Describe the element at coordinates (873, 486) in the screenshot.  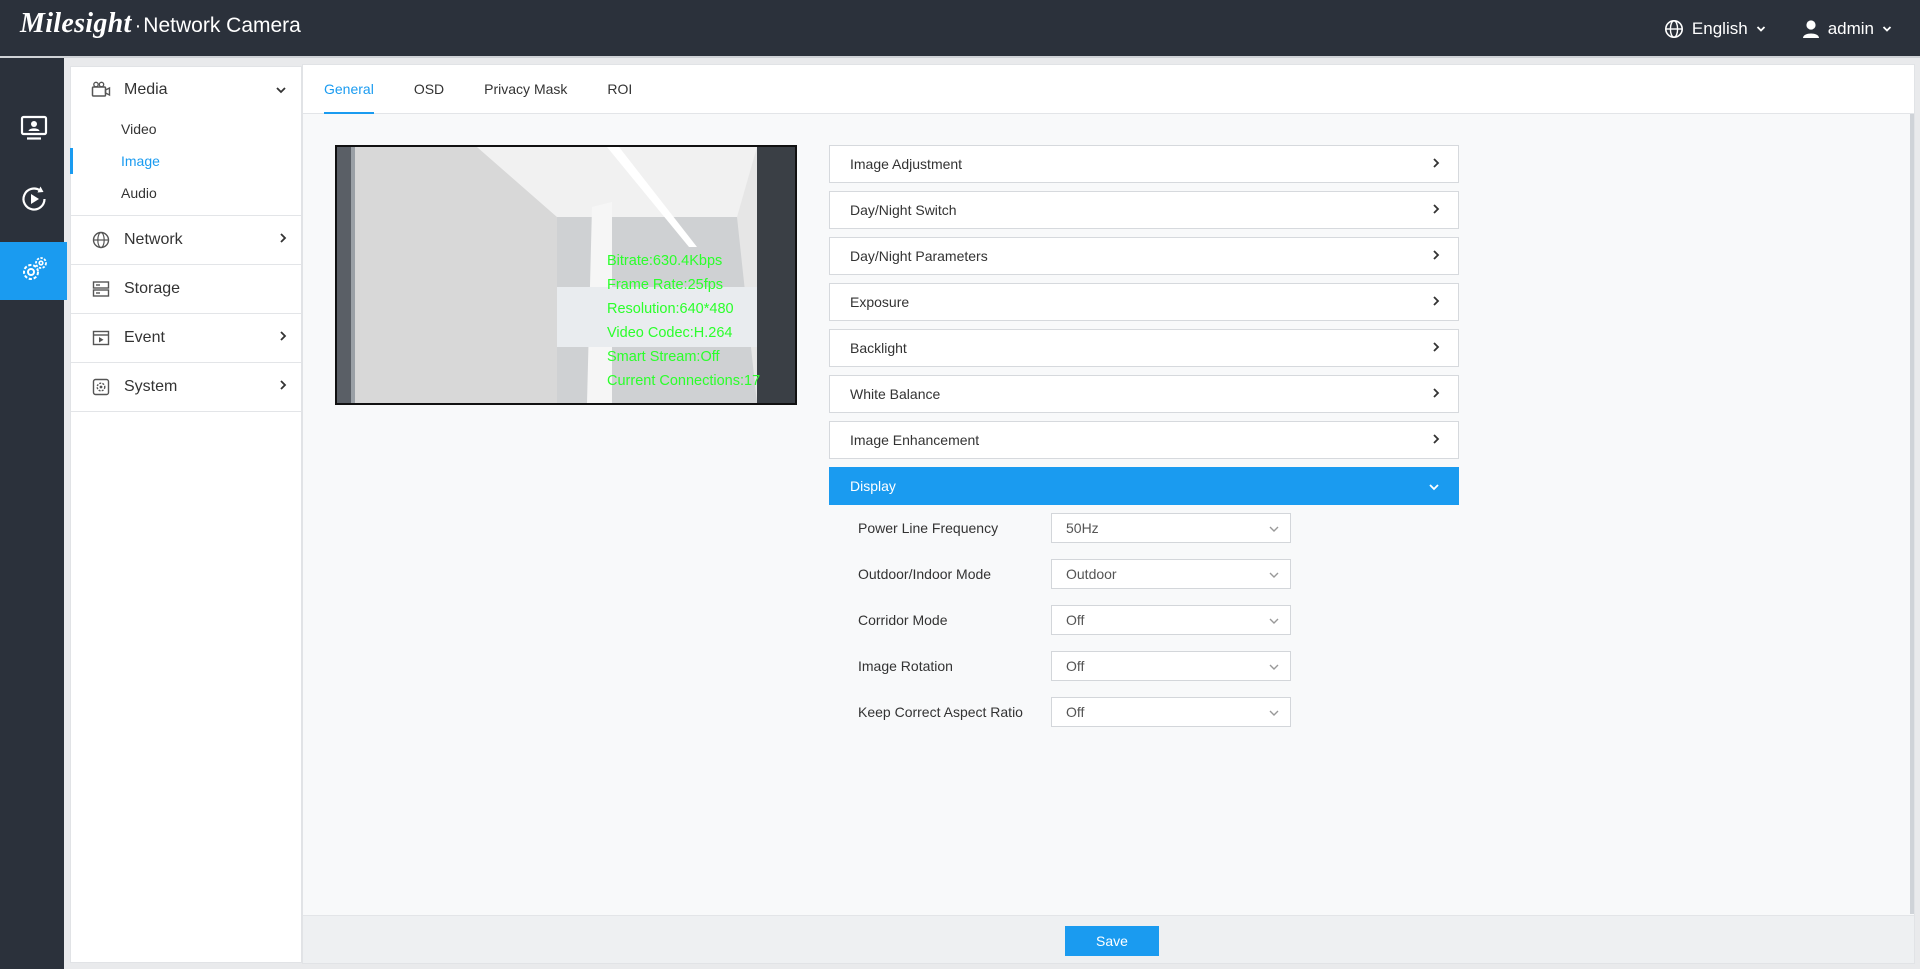
I see `section-label: Display` at that location.